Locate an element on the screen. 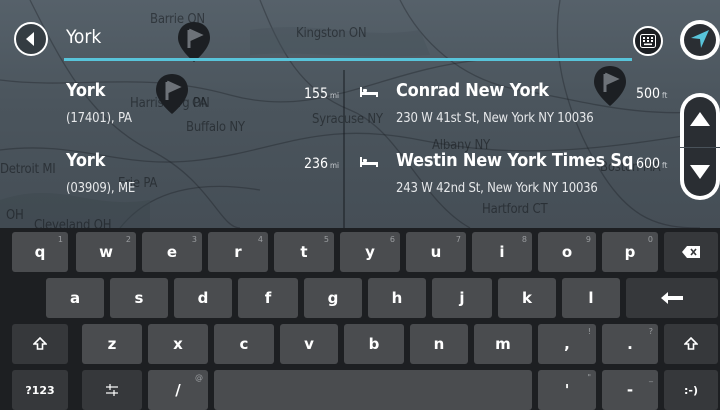 The width and height of the screenshot is (720, 410). key-r: r4 is located at coordinates (238, 252).